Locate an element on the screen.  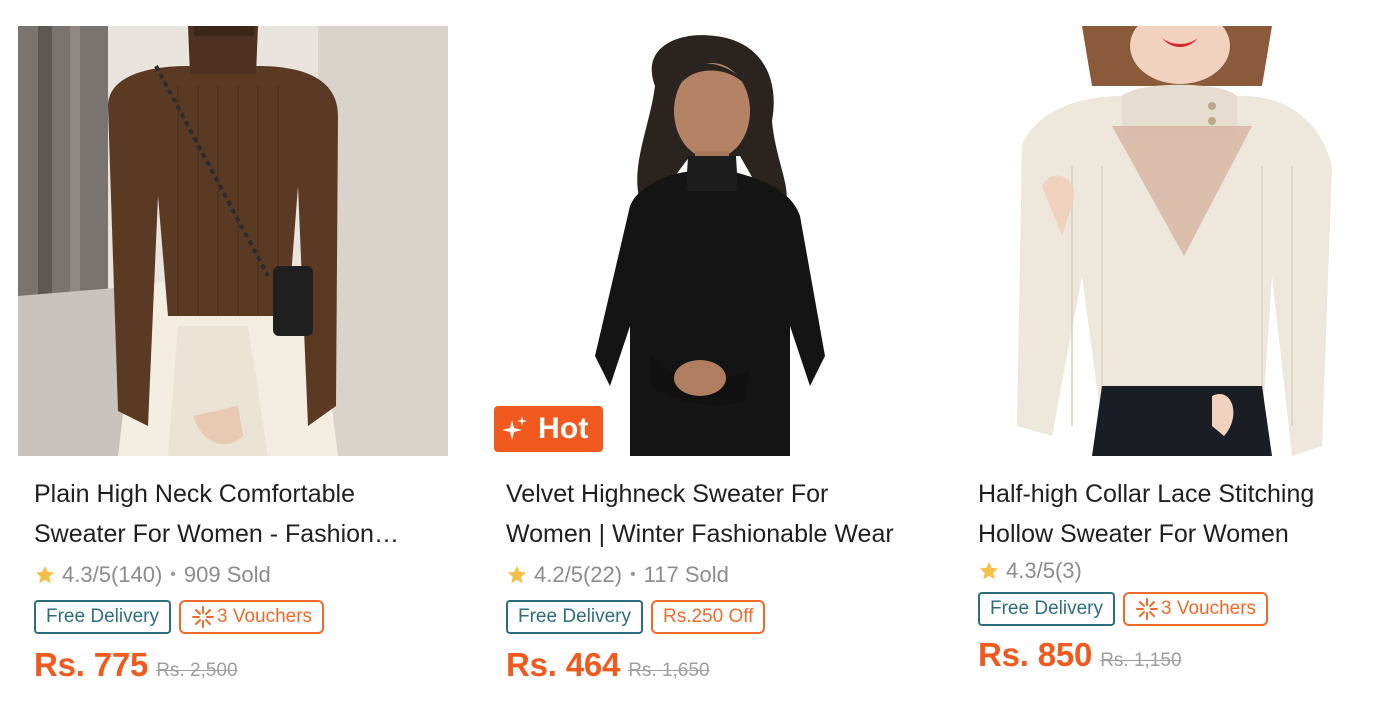
sold-count: 117 Sold is located at coordinates (686, 574).